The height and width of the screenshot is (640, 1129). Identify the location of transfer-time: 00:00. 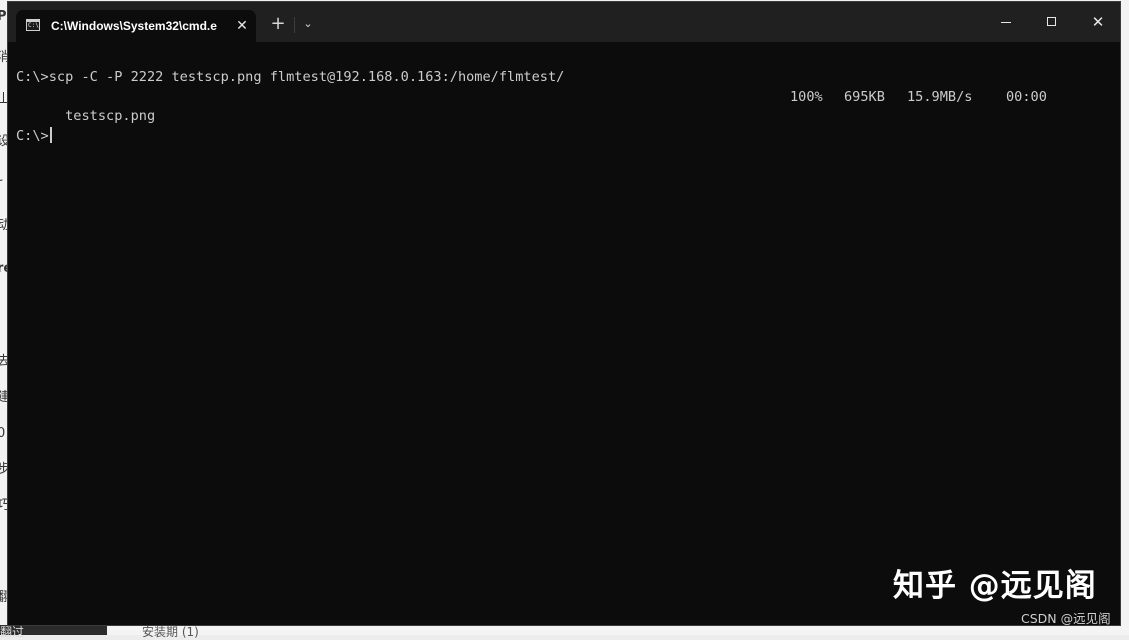
(1026, 96).